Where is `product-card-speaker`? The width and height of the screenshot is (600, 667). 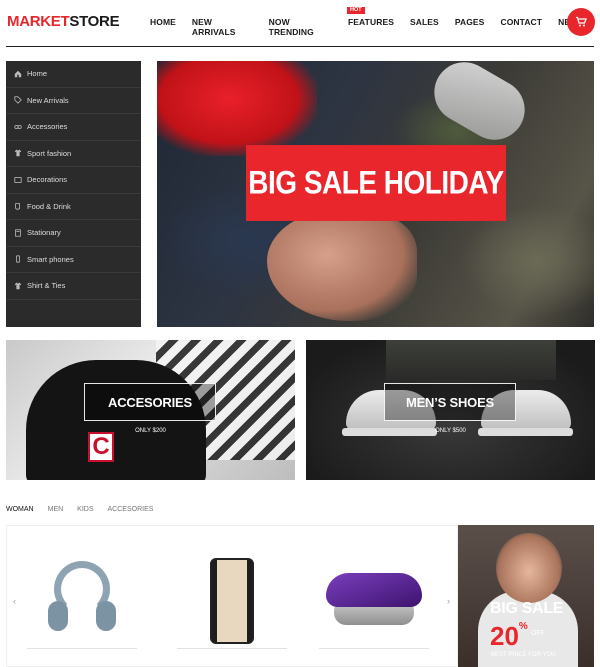
product-card-speaker is located at coordinates (374, 601).